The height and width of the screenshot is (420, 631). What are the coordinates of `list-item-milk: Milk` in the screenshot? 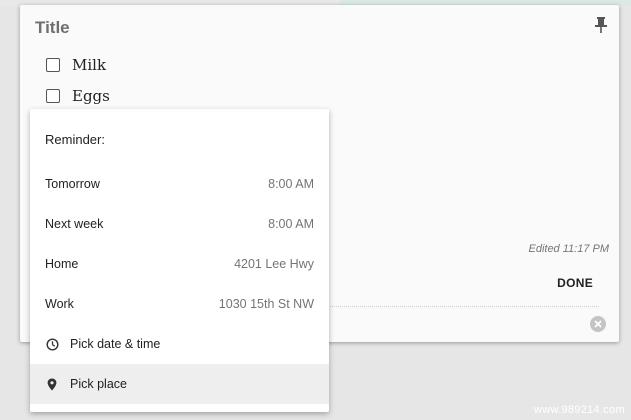 It's located at (76, 65).